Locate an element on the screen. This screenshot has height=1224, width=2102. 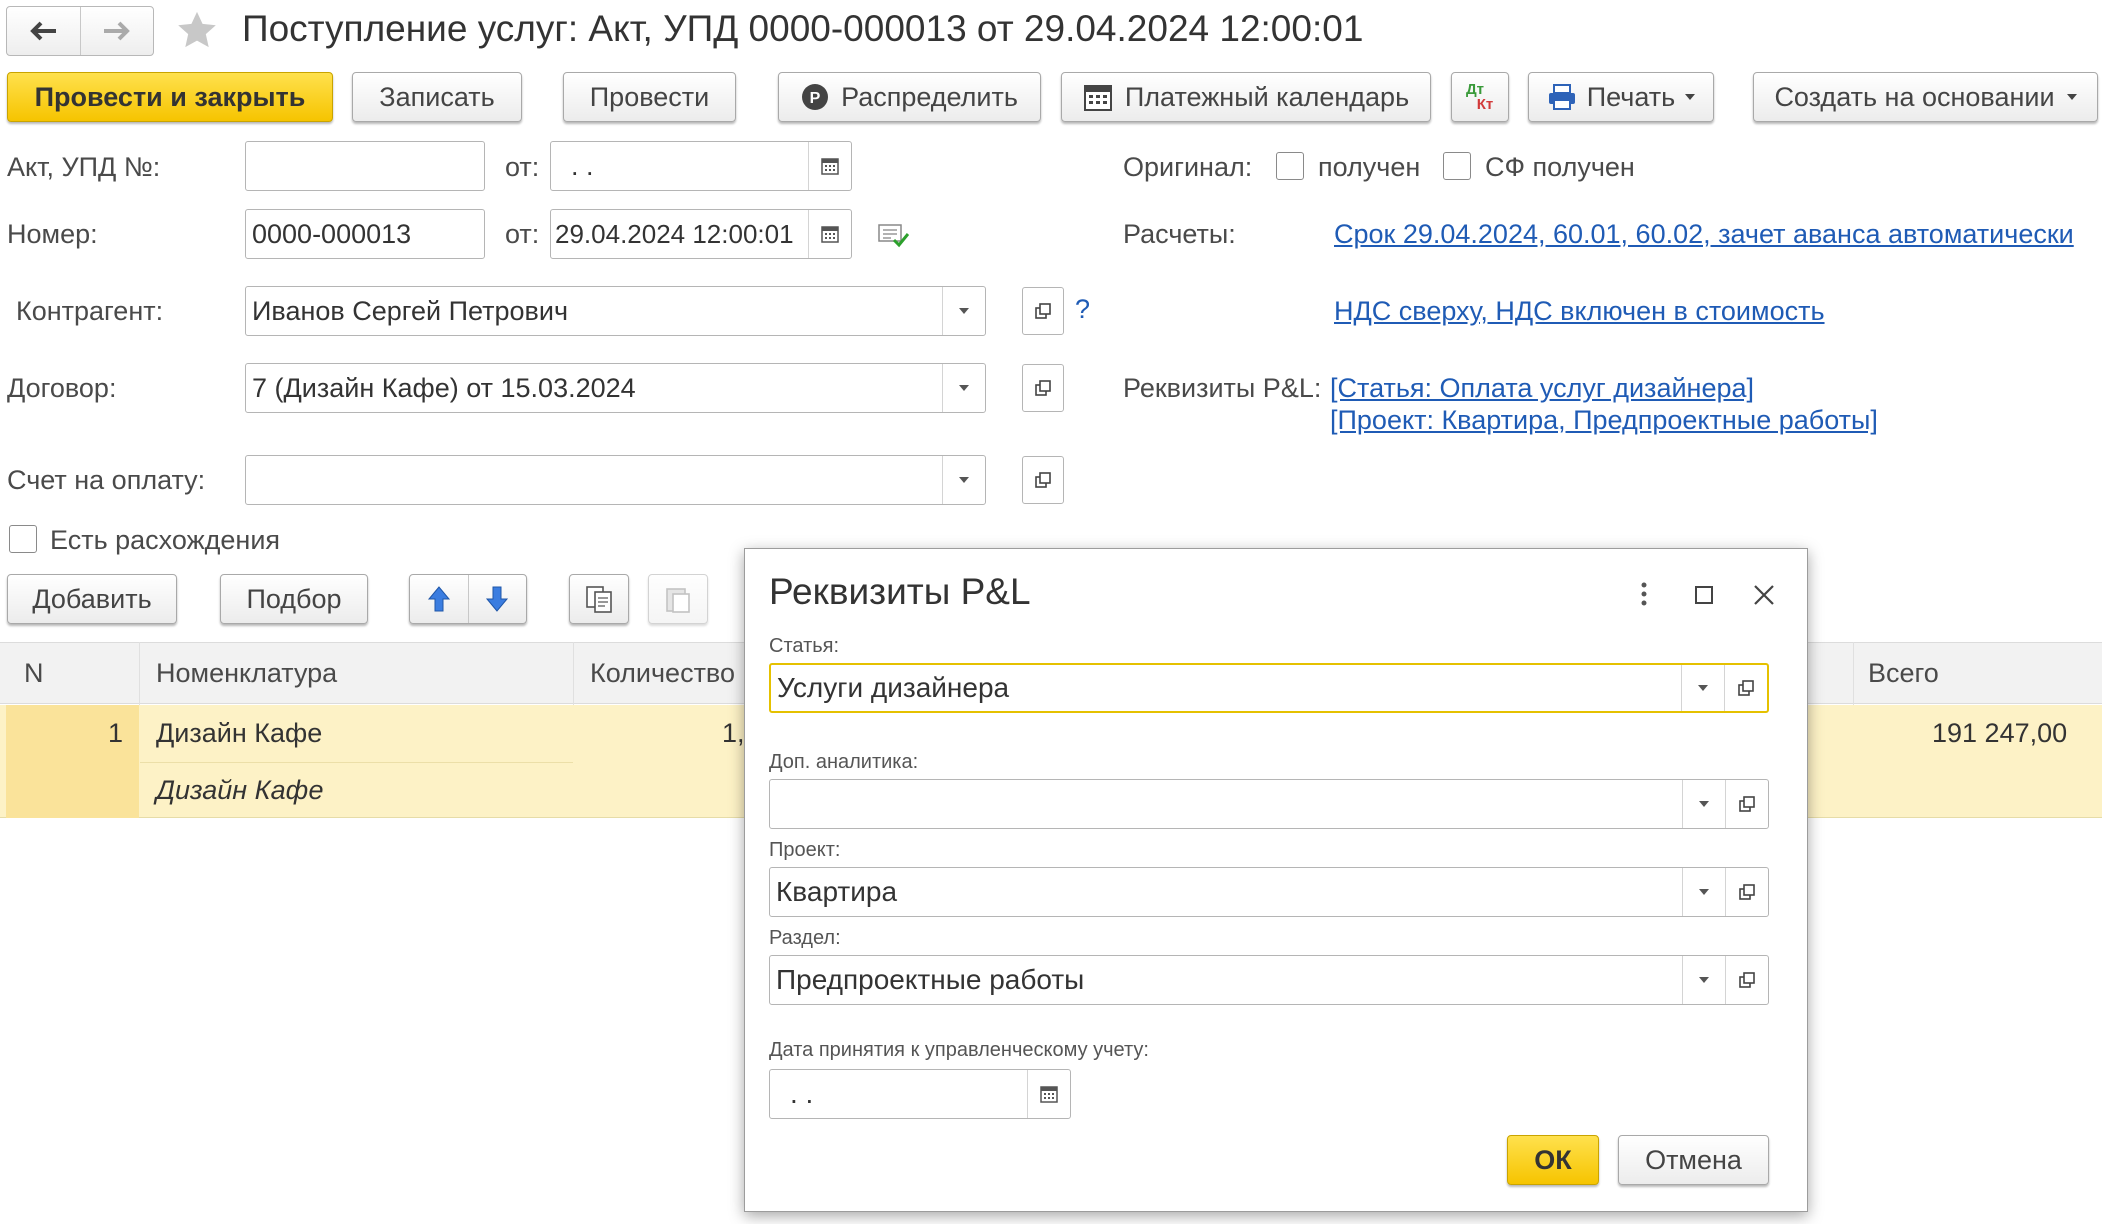
column-header-n: N is located at coordinates (34, 673).